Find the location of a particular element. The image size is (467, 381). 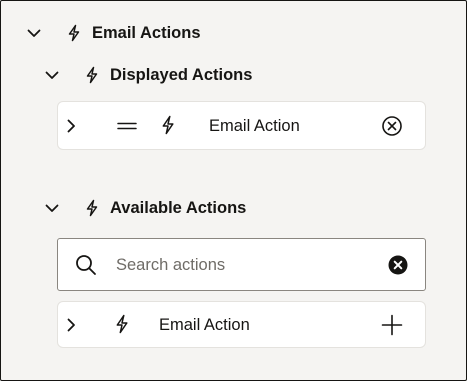

available-action-item: Email Action is located at coordinates (241, 324).